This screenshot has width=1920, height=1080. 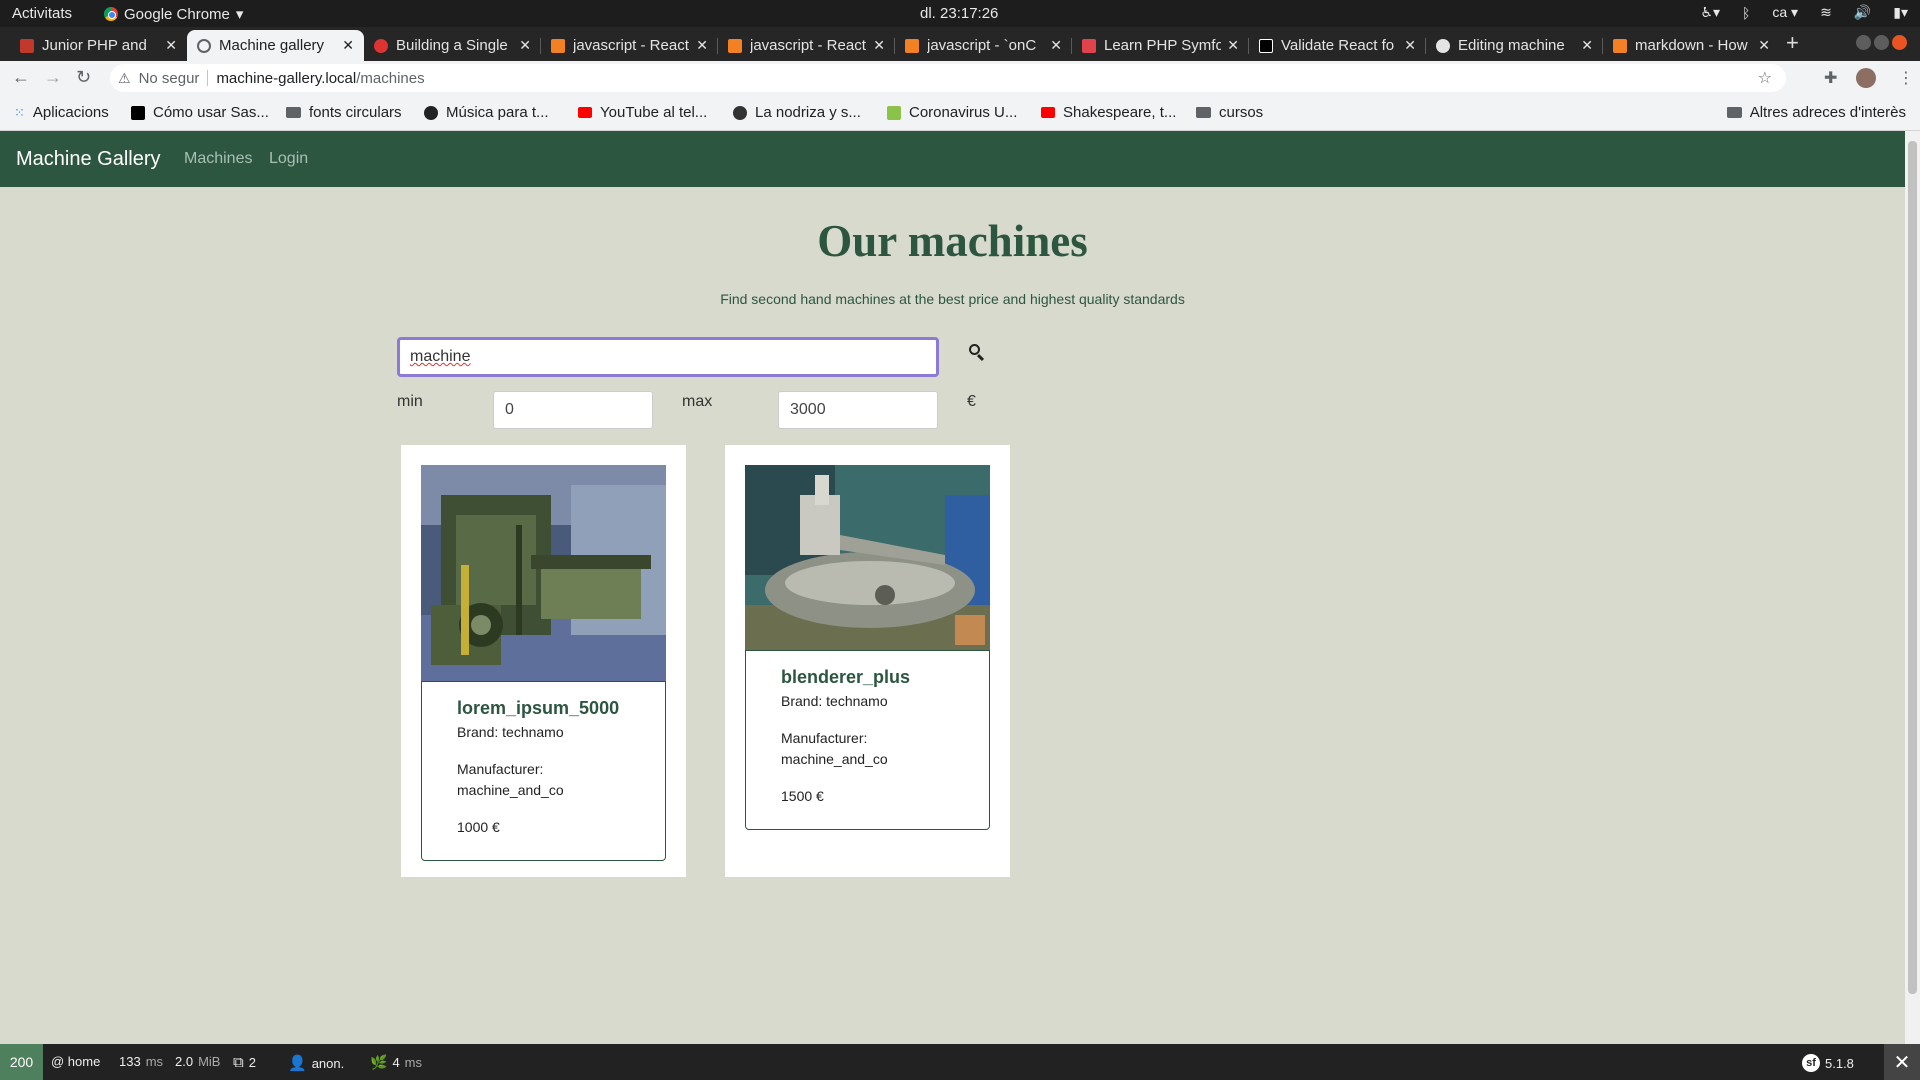 I want to click on min-price-input: 0, so click(x=573, y=410).